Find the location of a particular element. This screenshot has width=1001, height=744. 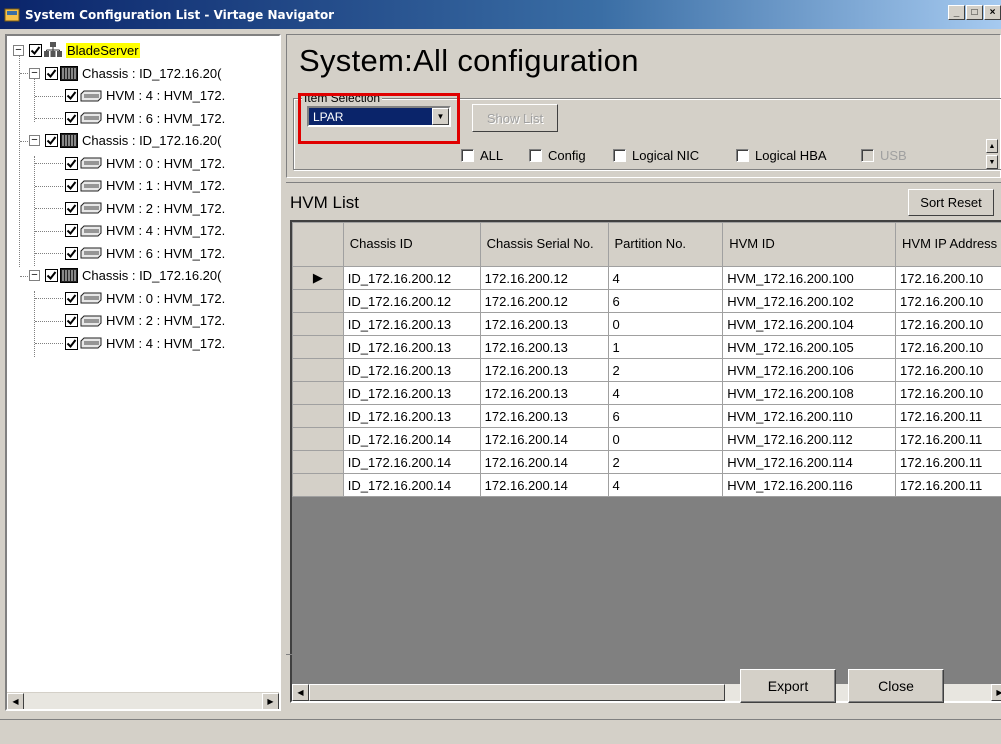

close-window-button: × is located at coordinates (992, 12).